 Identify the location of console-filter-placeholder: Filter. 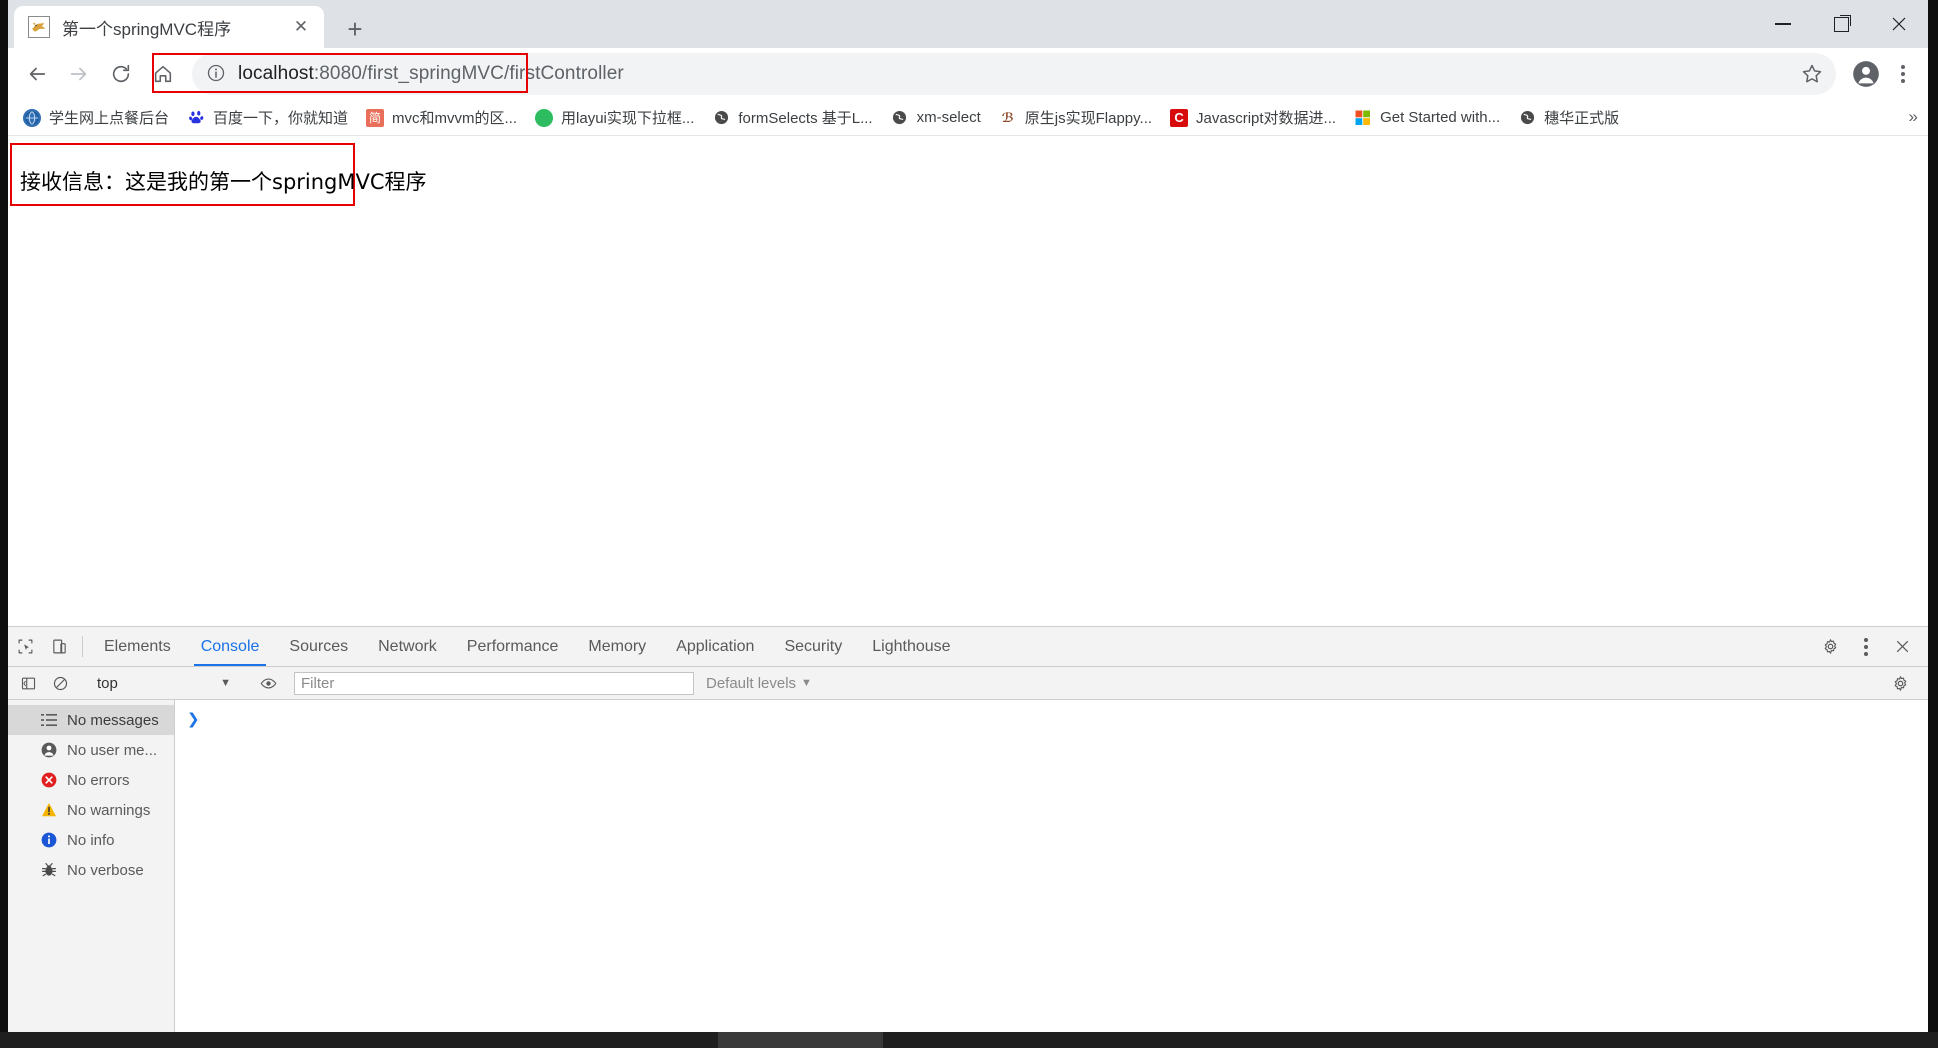
(318, 683).